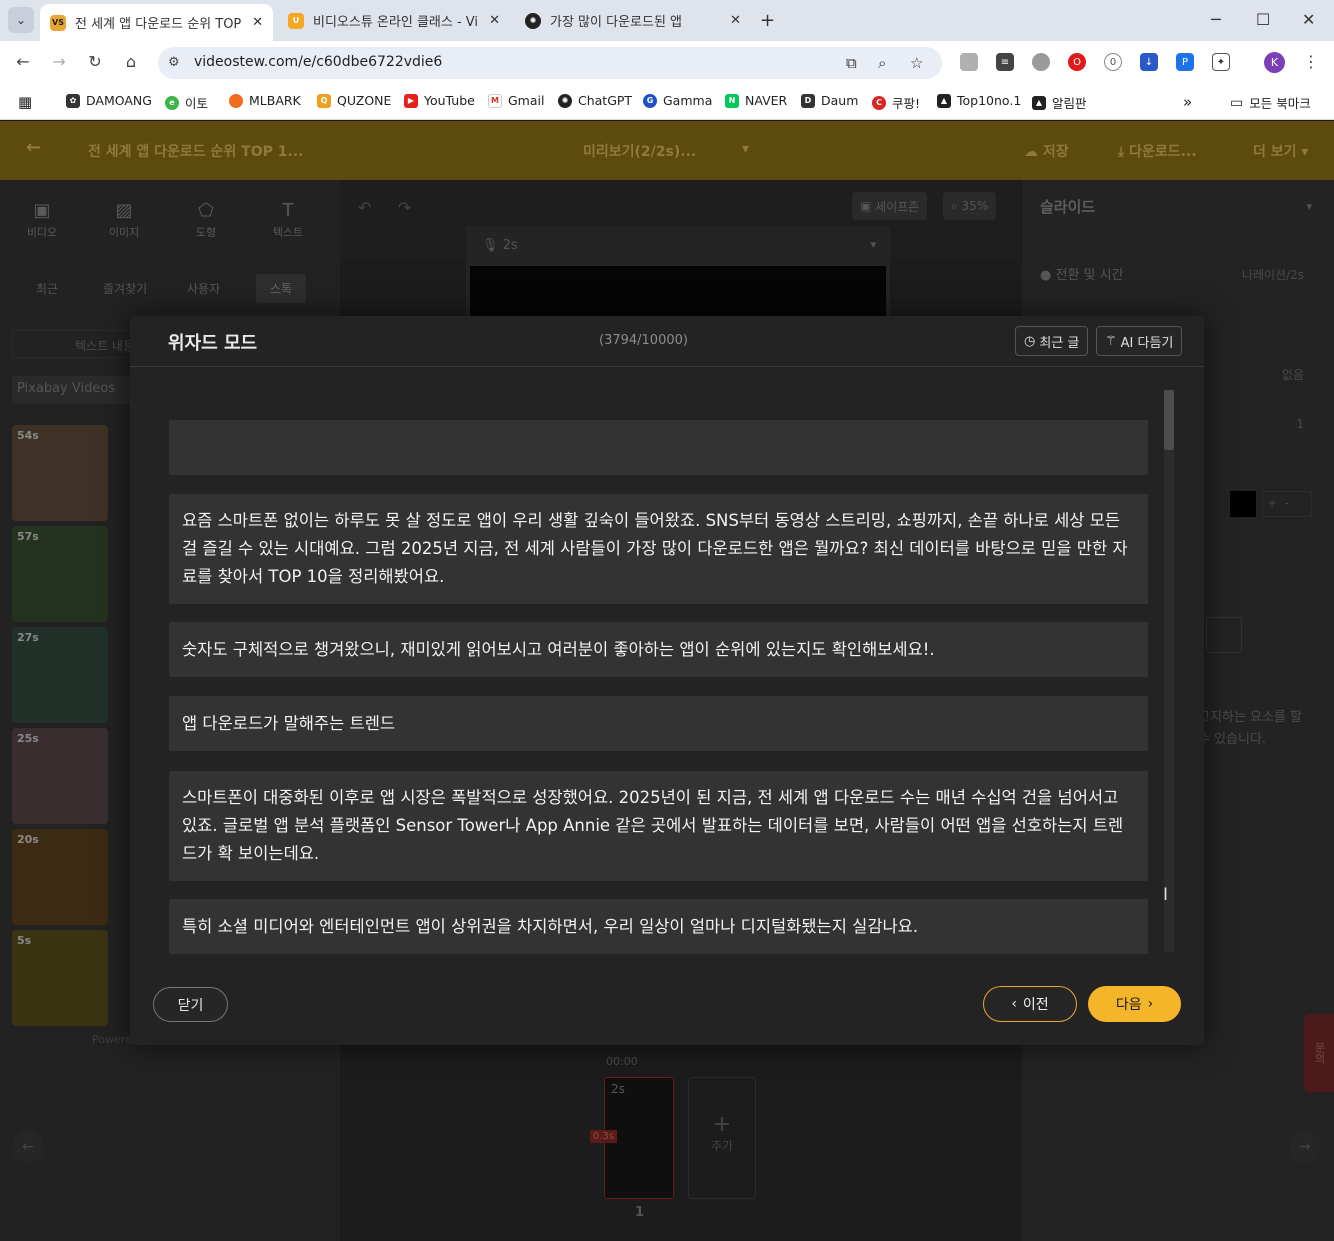 The height and width of the screenshot is (1241, 1334). I want to click on bookmark-mlbark: MLBARK, so click(265, 100).